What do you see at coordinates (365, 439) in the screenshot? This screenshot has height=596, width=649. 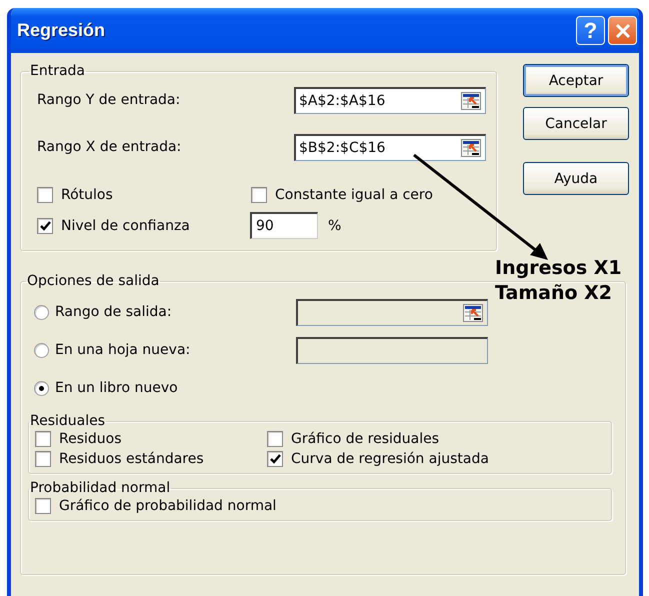 I see `checkbox-label: Gráfico de residuales` at bounding box center [365, 439].